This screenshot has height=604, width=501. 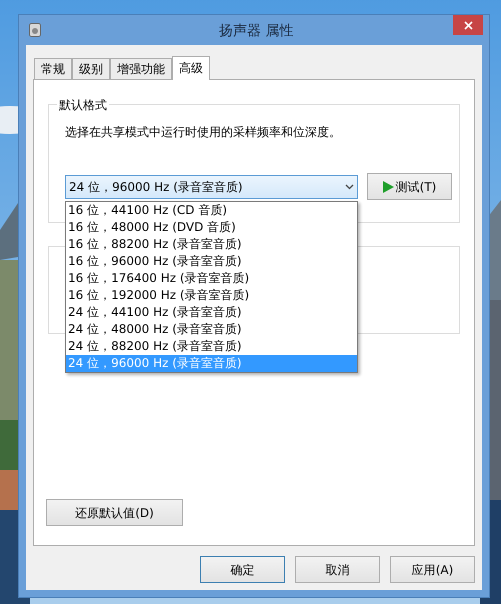 I want to click on dropdown-option: 24 位，44100 Hz (录音室音质), so click(x=211, y=312).